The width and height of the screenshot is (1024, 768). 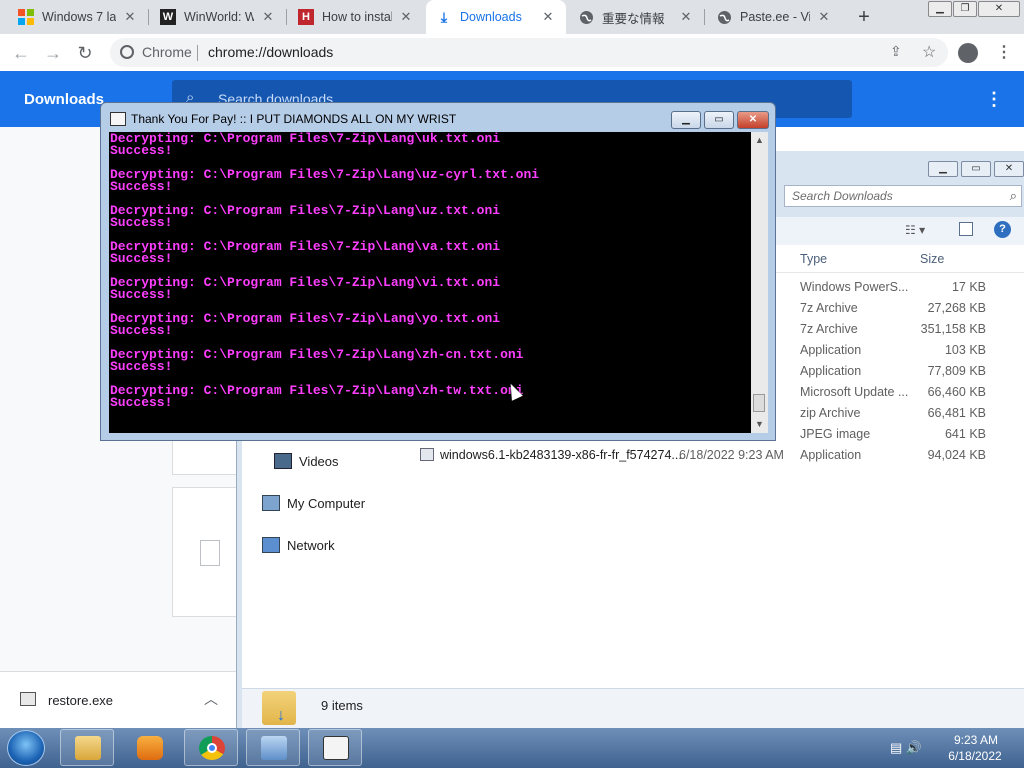 I want to click on share-icon: ⇪, so click(x=896, y=51).